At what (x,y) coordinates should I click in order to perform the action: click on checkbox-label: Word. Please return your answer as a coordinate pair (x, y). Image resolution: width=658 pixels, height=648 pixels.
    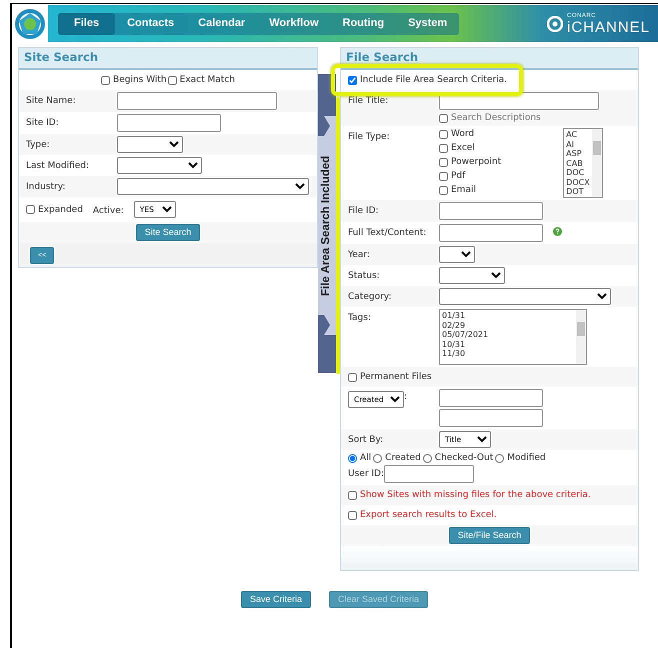
    Looking at the image, I should click on (462, 134).